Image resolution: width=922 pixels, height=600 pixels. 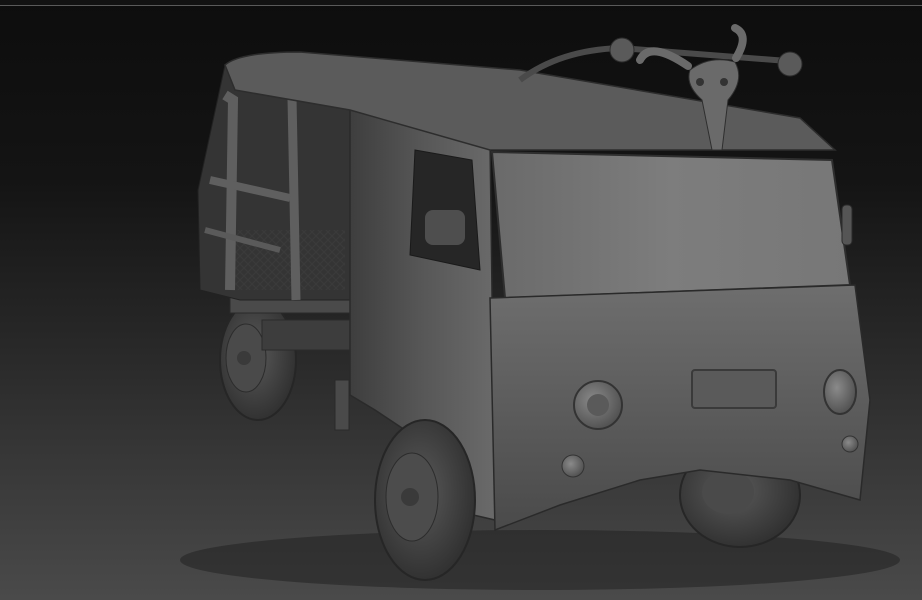 What do you see at coordinates (258, 360) in the screenshot?
I see `rear-left-wheel` at bounding box center [258, 360].